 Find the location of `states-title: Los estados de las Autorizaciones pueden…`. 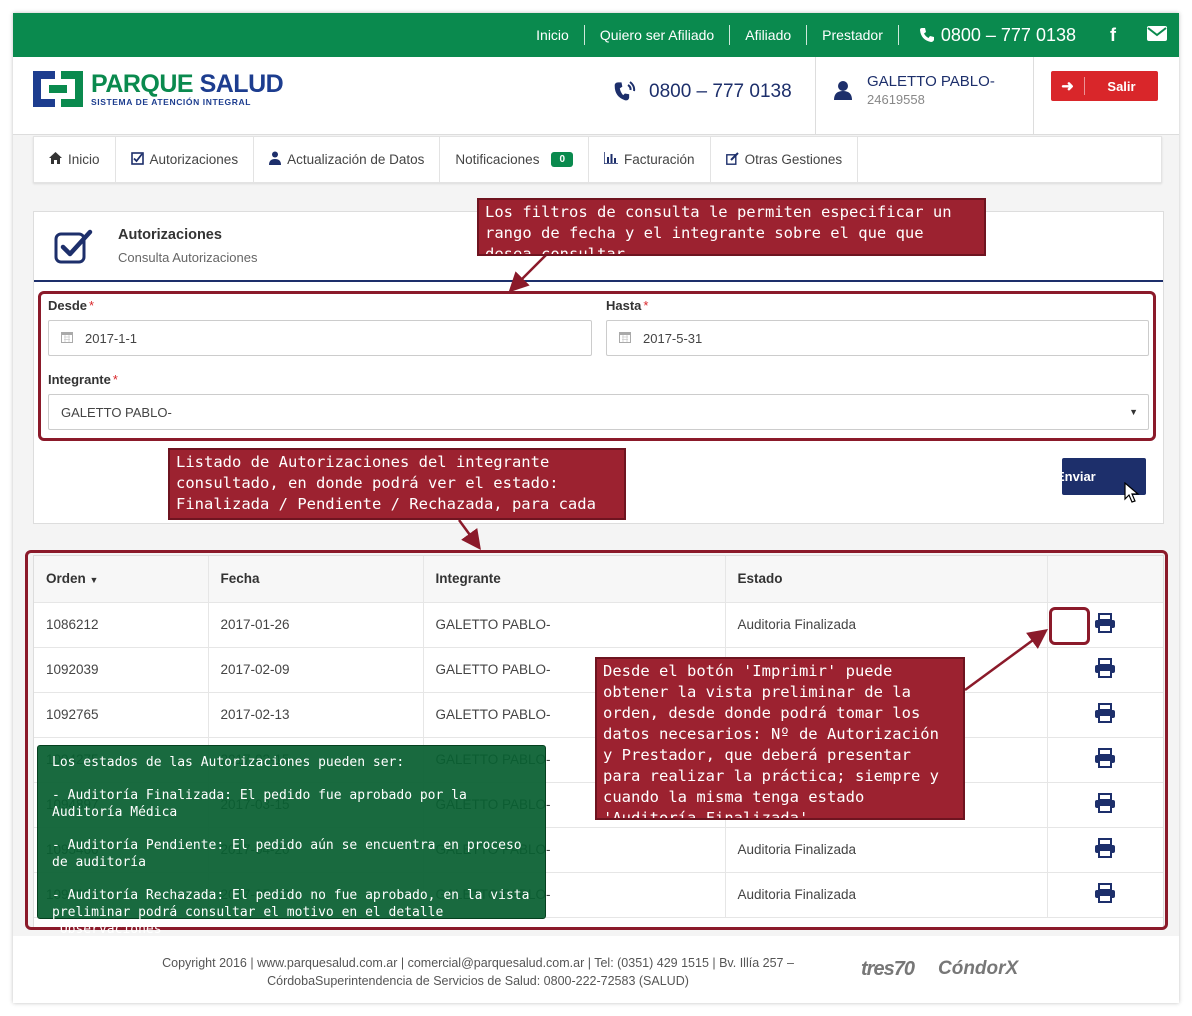

states-title: Los estados de las Autorizaciones pueden… is located at coordinates (228, 762).